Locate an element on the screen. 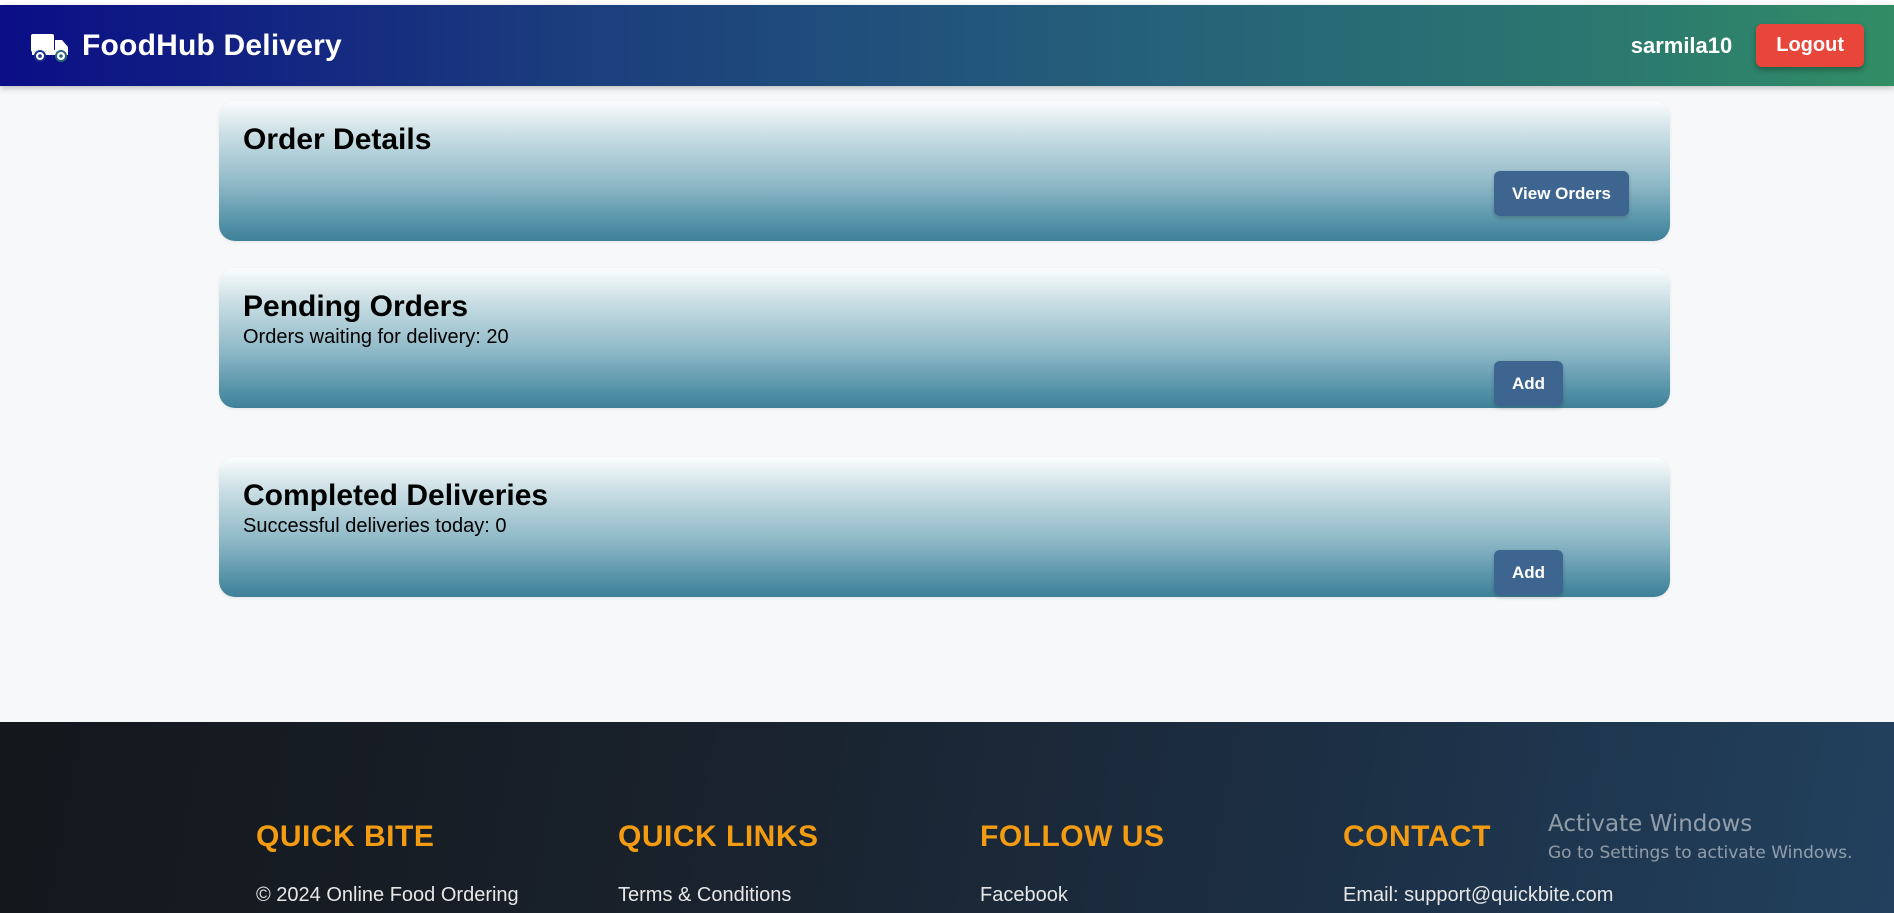 The height and width of the screenshot is (913, 1894). add-pending-button: Add is located at coordinates (1529, 383).